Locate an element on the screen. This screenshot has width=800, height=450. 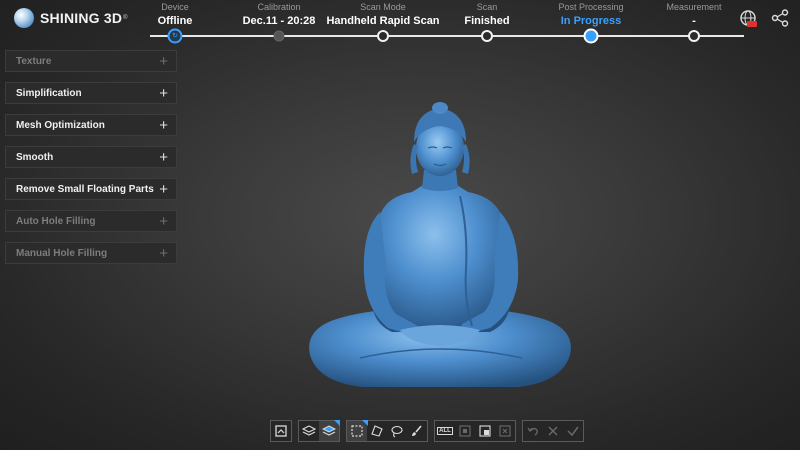
delete-icon is located at coordinates (505, 431).